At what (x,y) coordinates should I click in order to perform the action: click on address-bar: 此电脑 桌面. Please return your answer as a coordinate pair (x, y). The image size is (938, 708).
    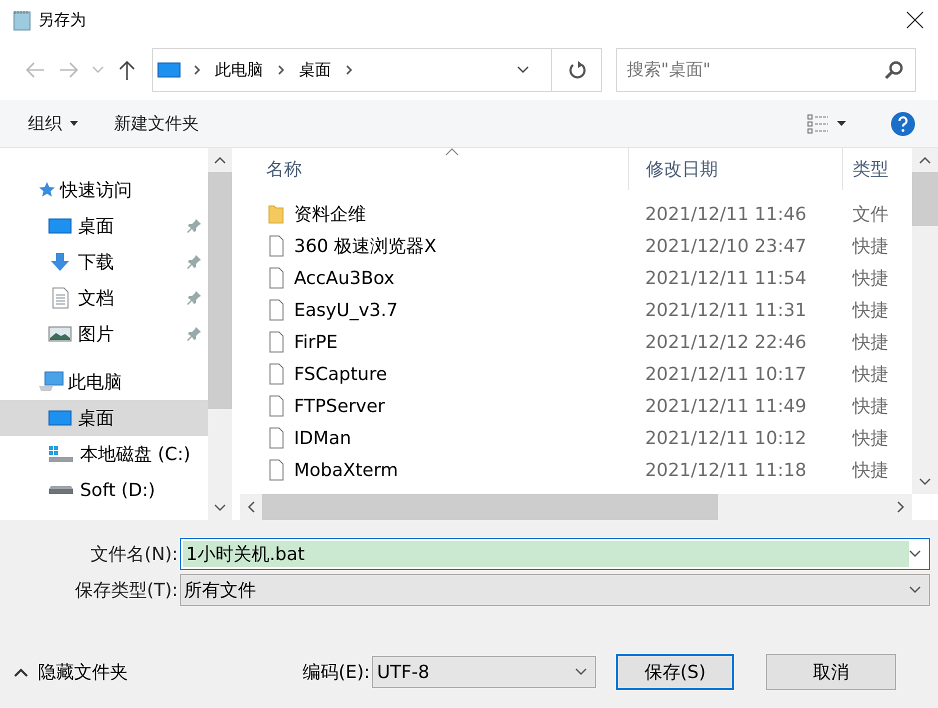
    Looking at the image, I should click on (377, 70).